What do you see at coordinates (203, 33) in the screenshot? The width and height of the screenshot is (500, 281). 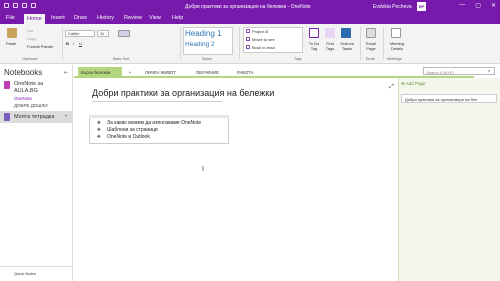 I see `heading1-style: Heading 1` at bounding box center [203, 33].